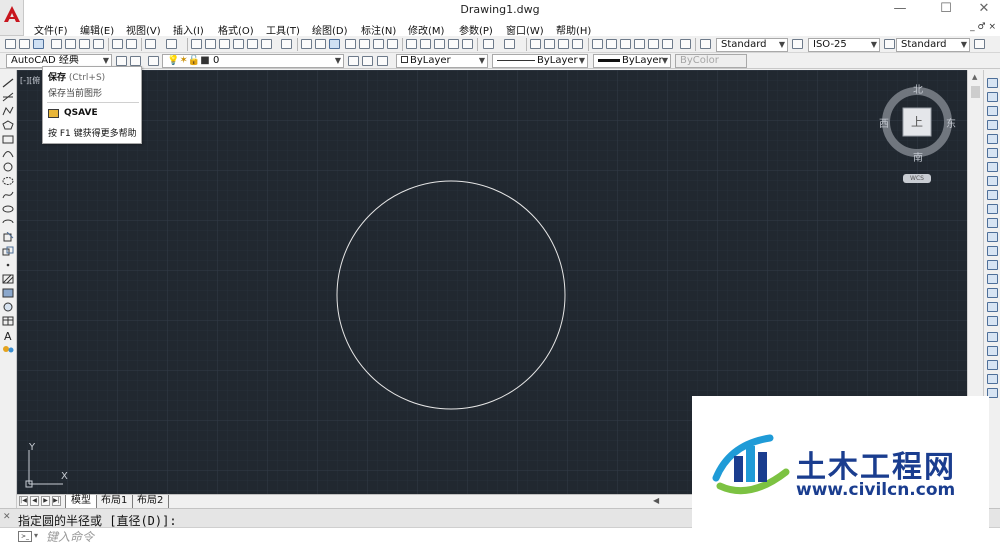 Image resolution: width=1000 pixels, height=545 pixels. I want to click on command-prompt-icon: >_, so click(25, 536).